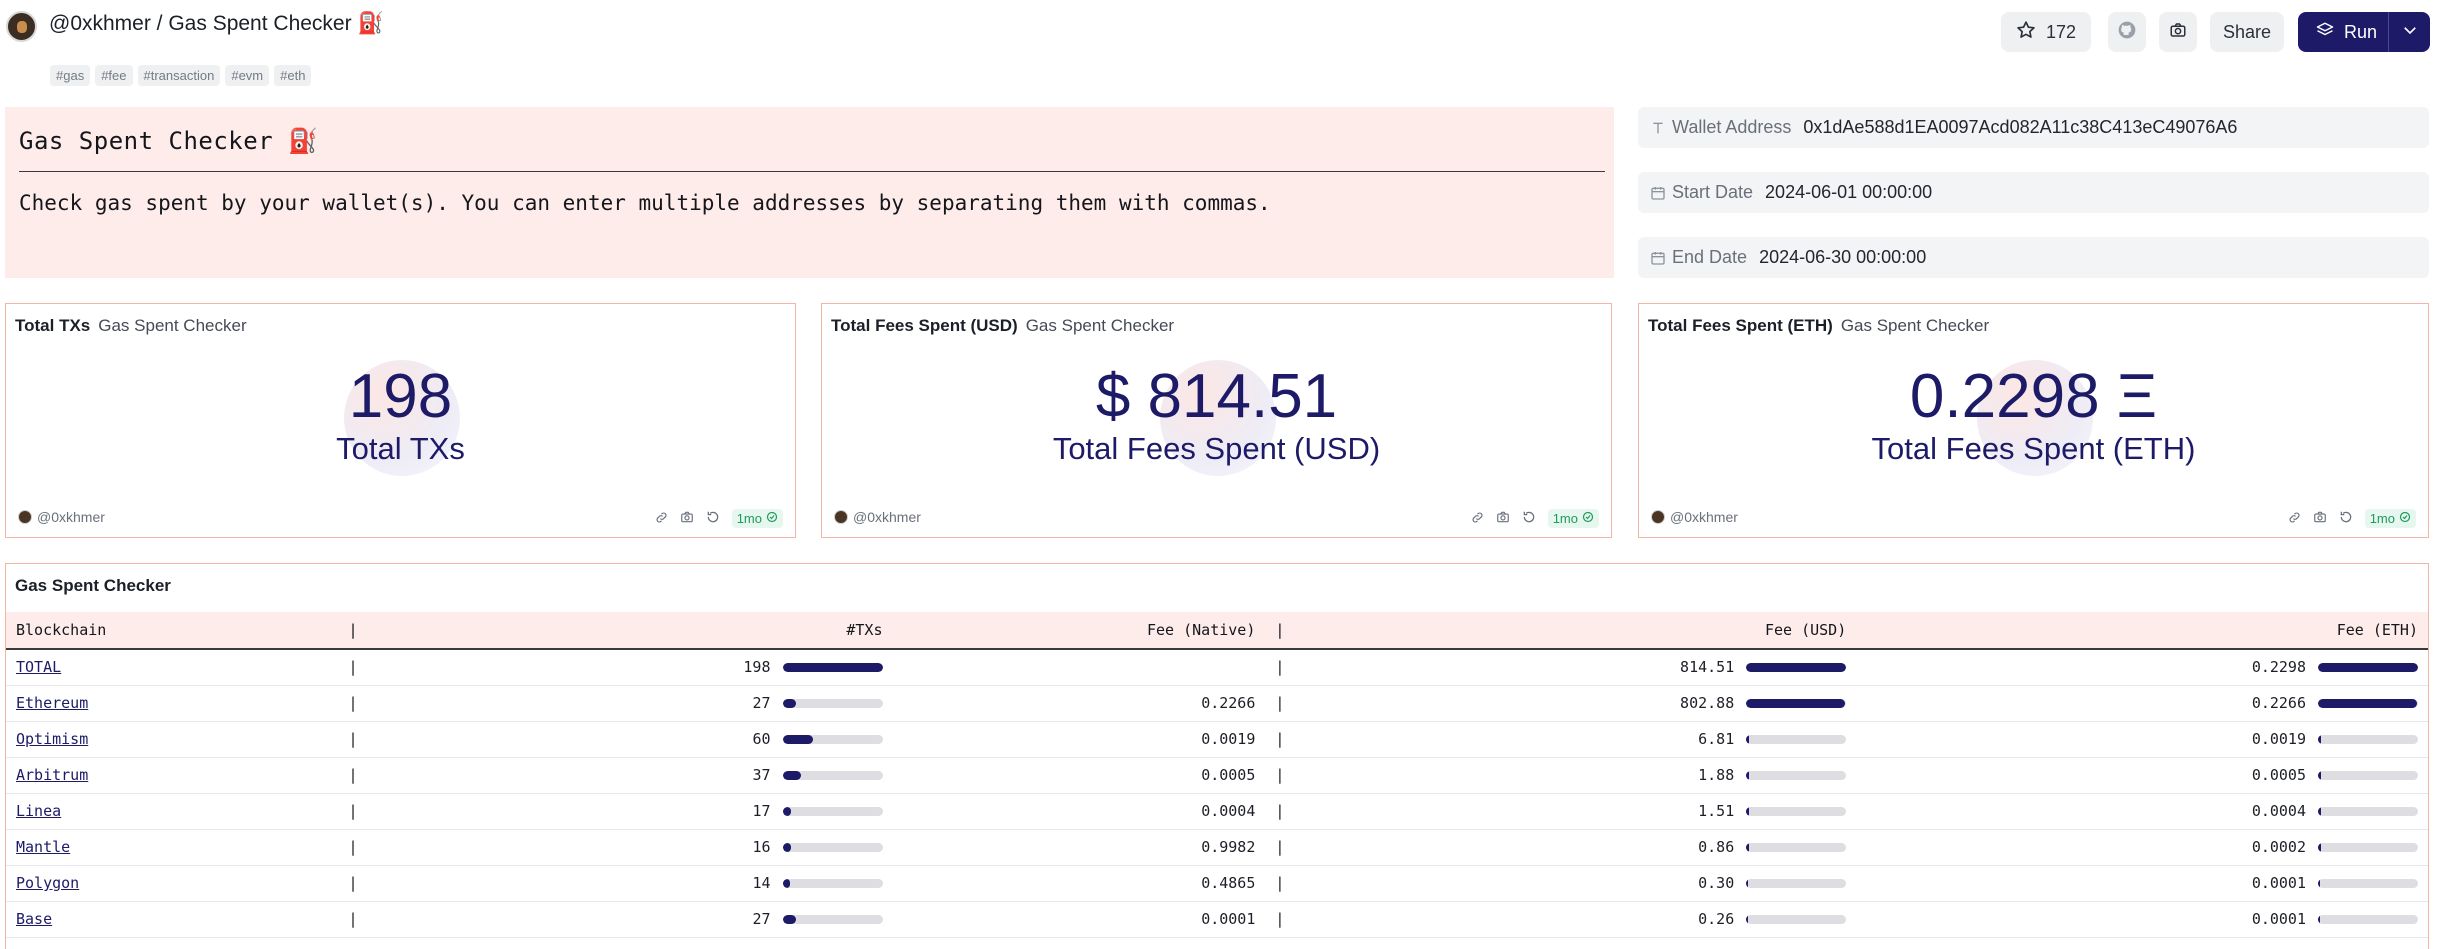  What do you see at coordinates (1848, 192) in the screenshot?
I see `param-value: 2024-06-01 00:00:00` at bounding box center [1848, 192].